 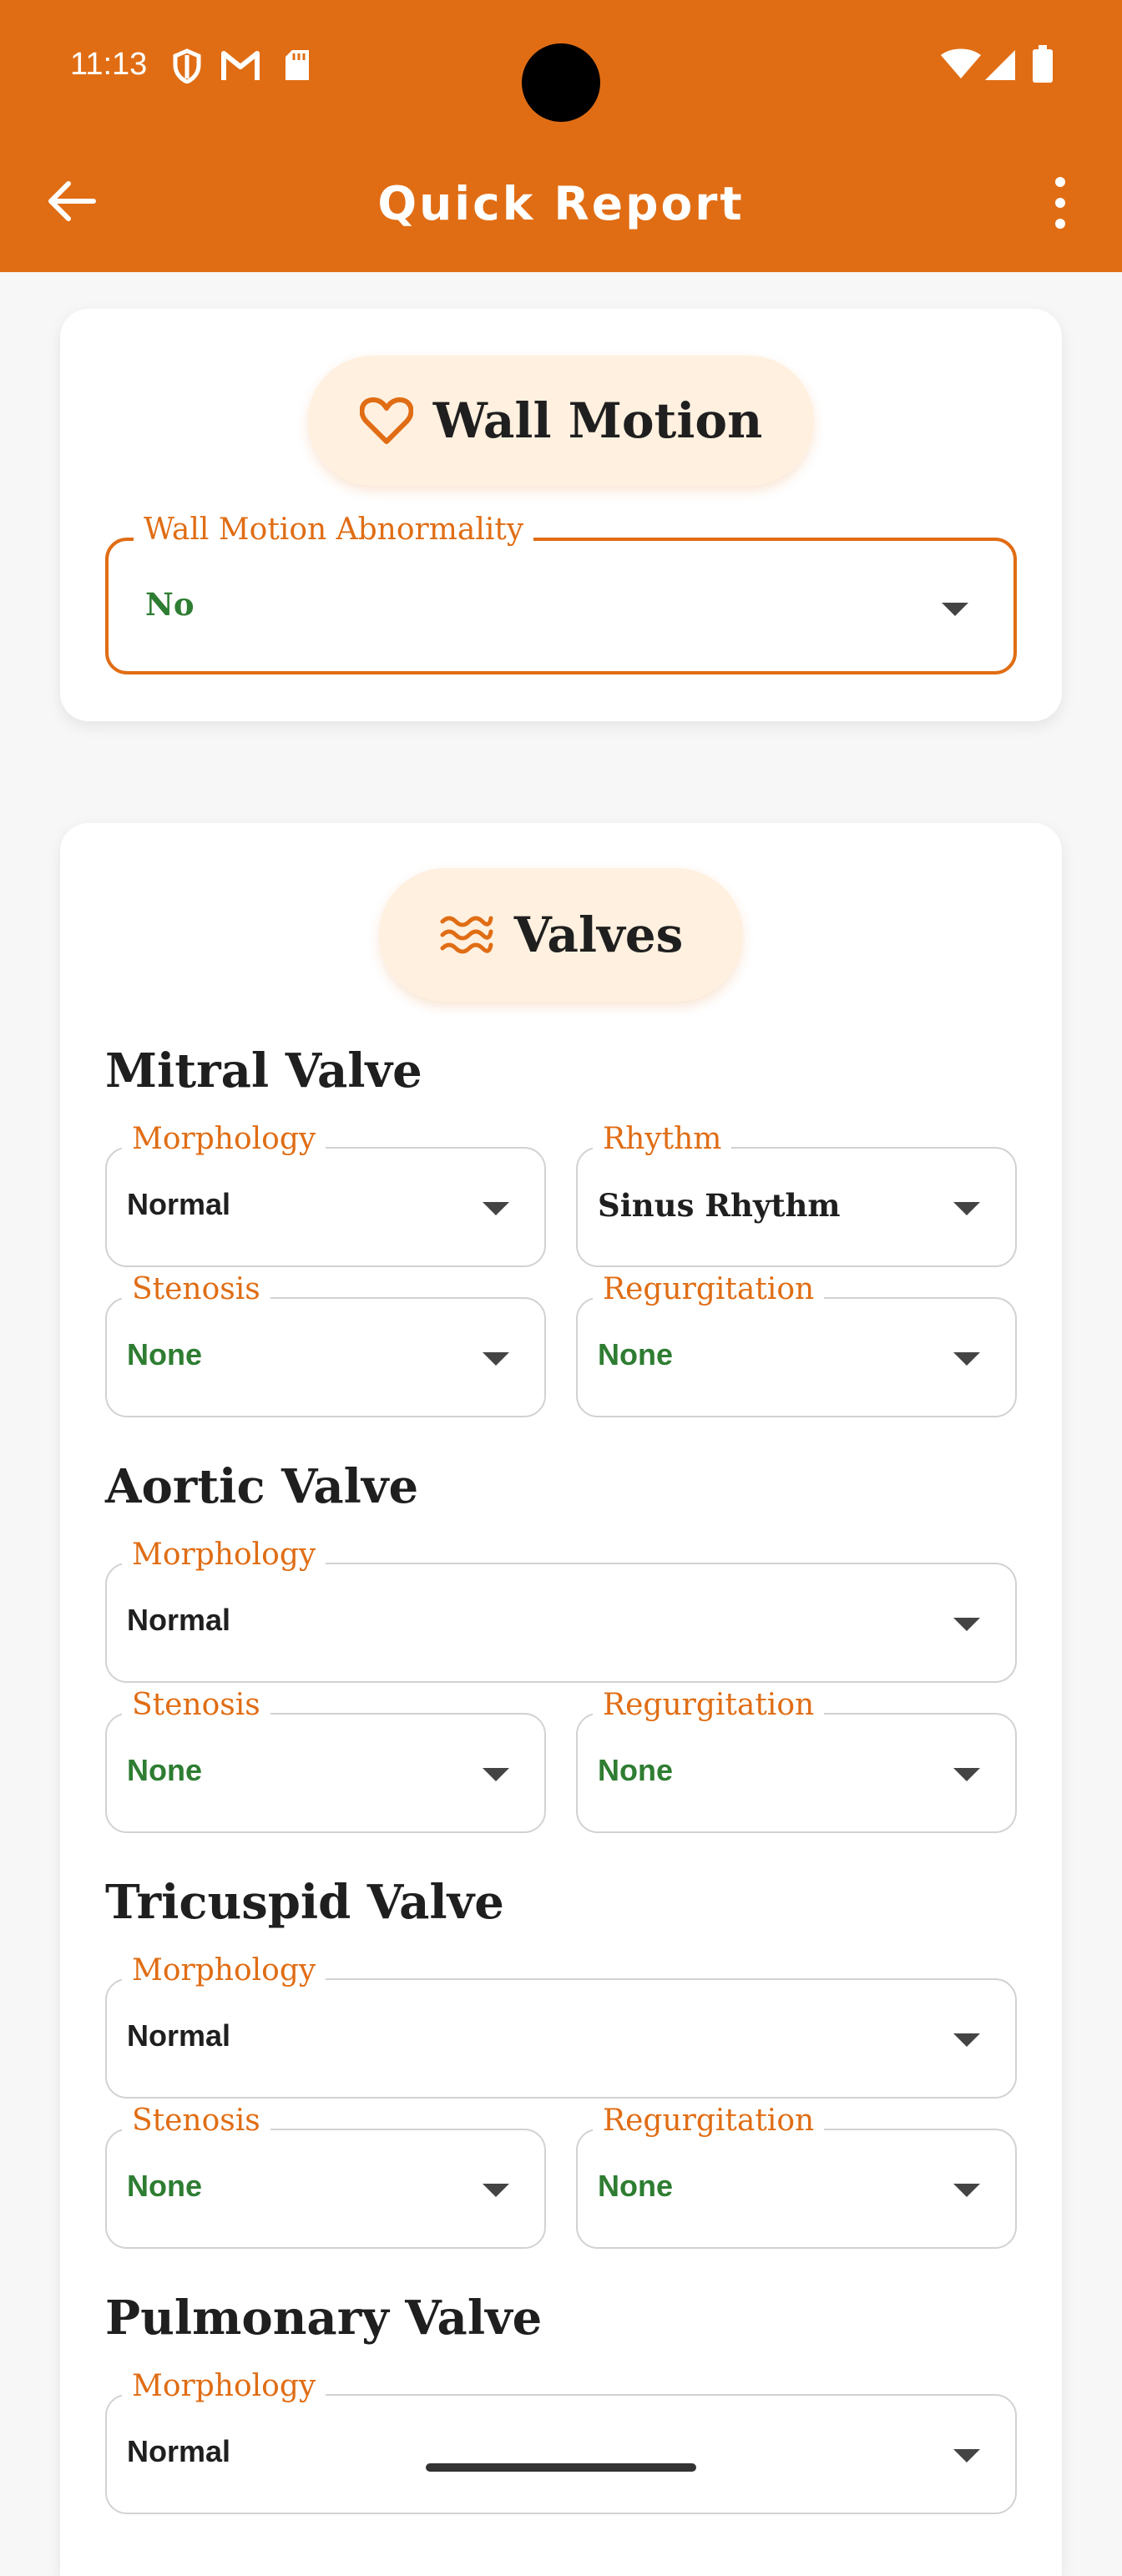 What do you see at coordinates (561, 136) in the screenshot?
I see `app-bar: 11:13 Quick Report` at bounding box center [561, 136].